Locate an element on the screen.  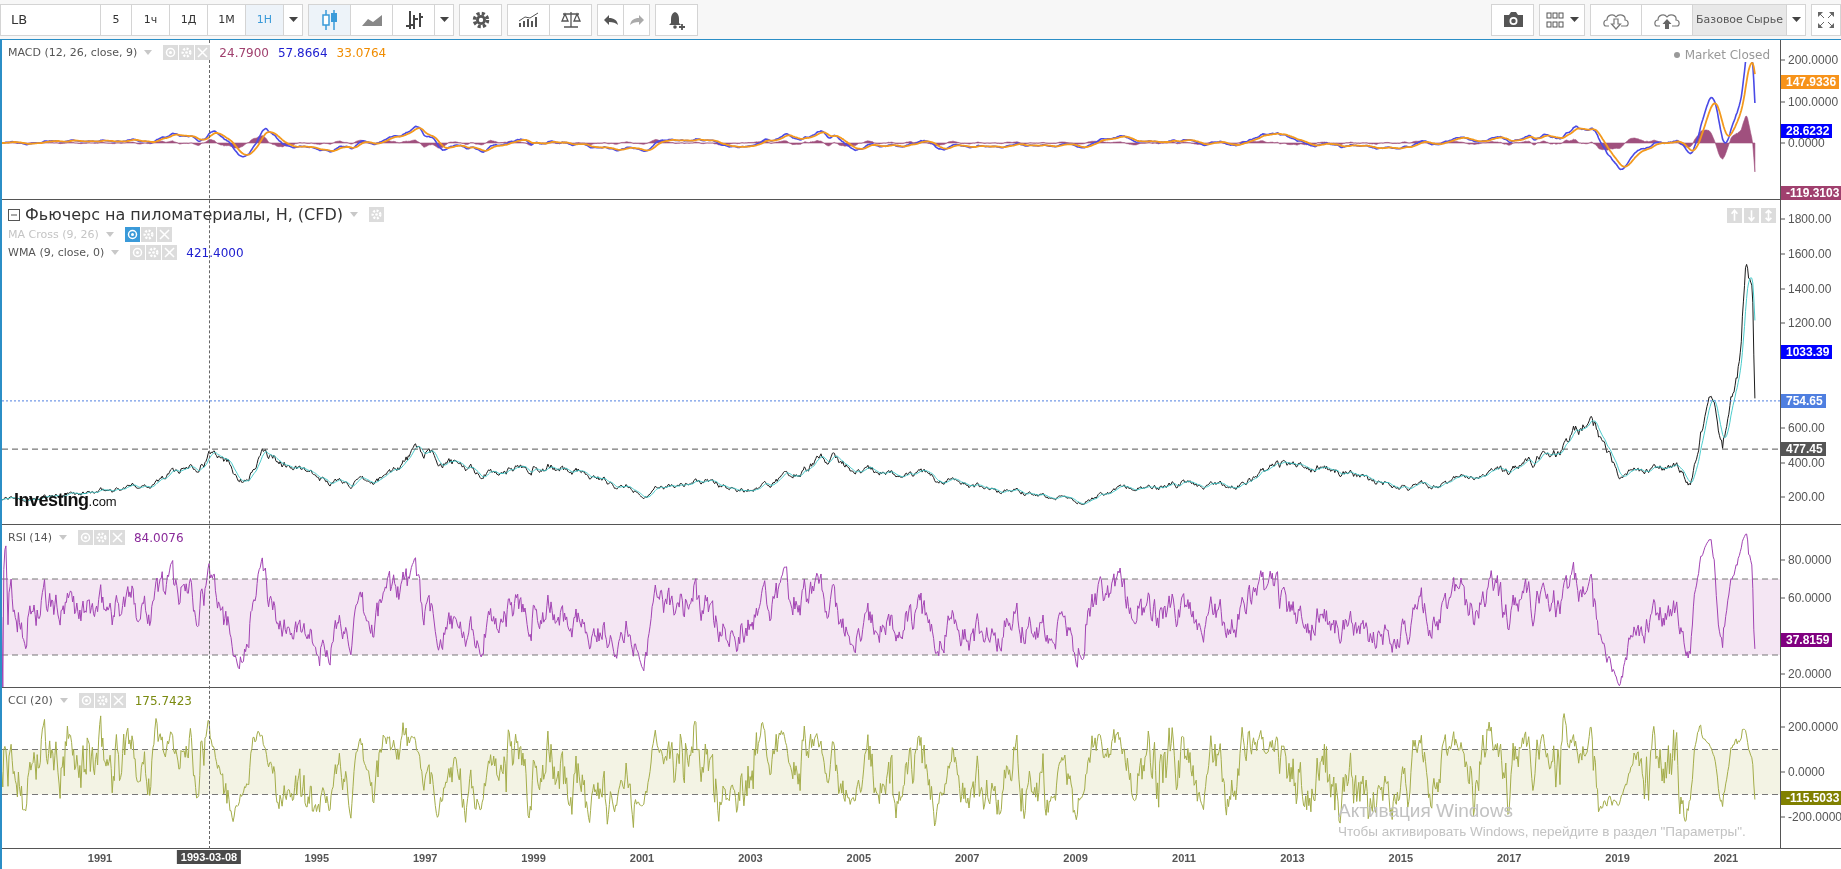
axis-label: 200.00 is located at coordinates (1806, 497).